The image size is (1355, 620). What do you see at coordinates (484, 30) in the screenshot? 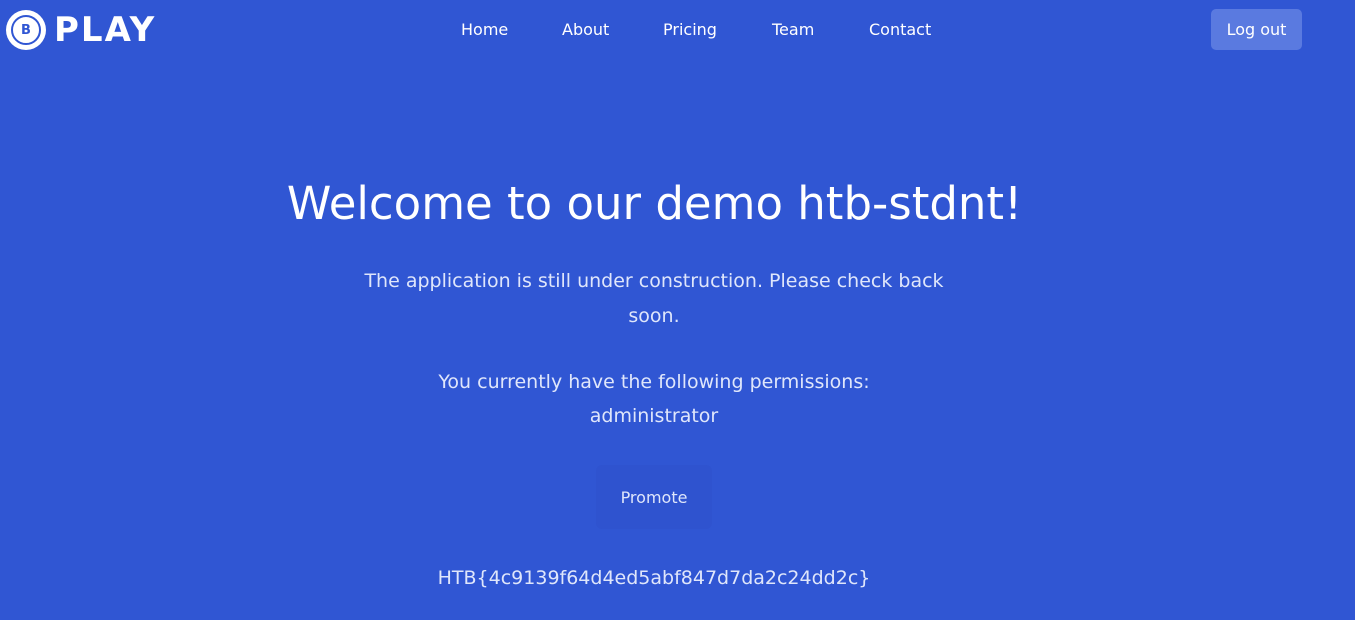
I see `nav-link-home: Home` at bounding box center [484, 30].